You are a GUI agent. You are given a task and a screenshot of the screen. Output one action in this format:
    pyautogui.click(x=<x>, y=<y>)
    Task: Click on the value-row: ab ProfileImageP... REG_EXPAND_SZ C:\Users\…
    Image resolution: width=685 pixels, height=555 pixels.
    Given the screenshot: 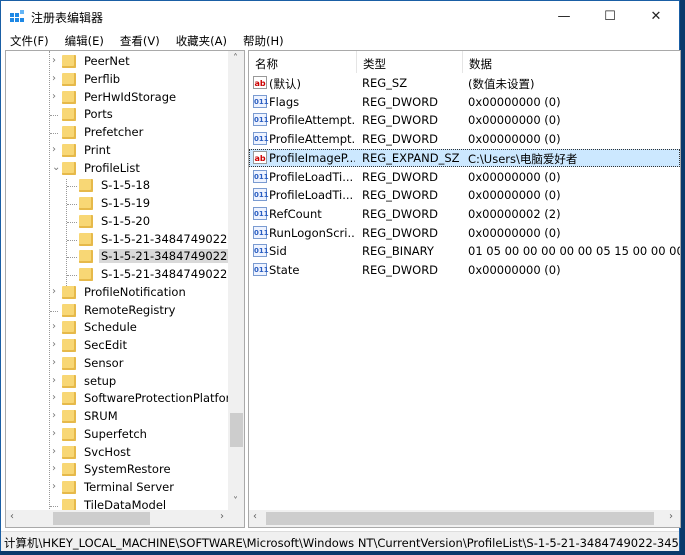 What is the action you would take?
    pyautogui.click(x=464, y=157)
    